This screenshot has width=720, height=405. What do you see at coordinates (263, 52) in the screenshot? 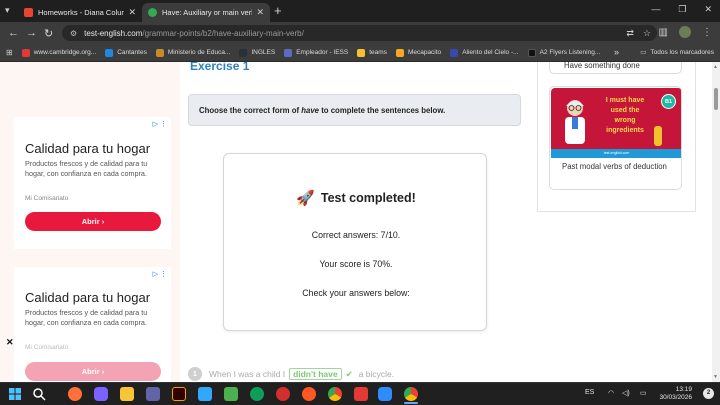
I see `bookmark-label: INGLES` at bounding box center [263, 52].